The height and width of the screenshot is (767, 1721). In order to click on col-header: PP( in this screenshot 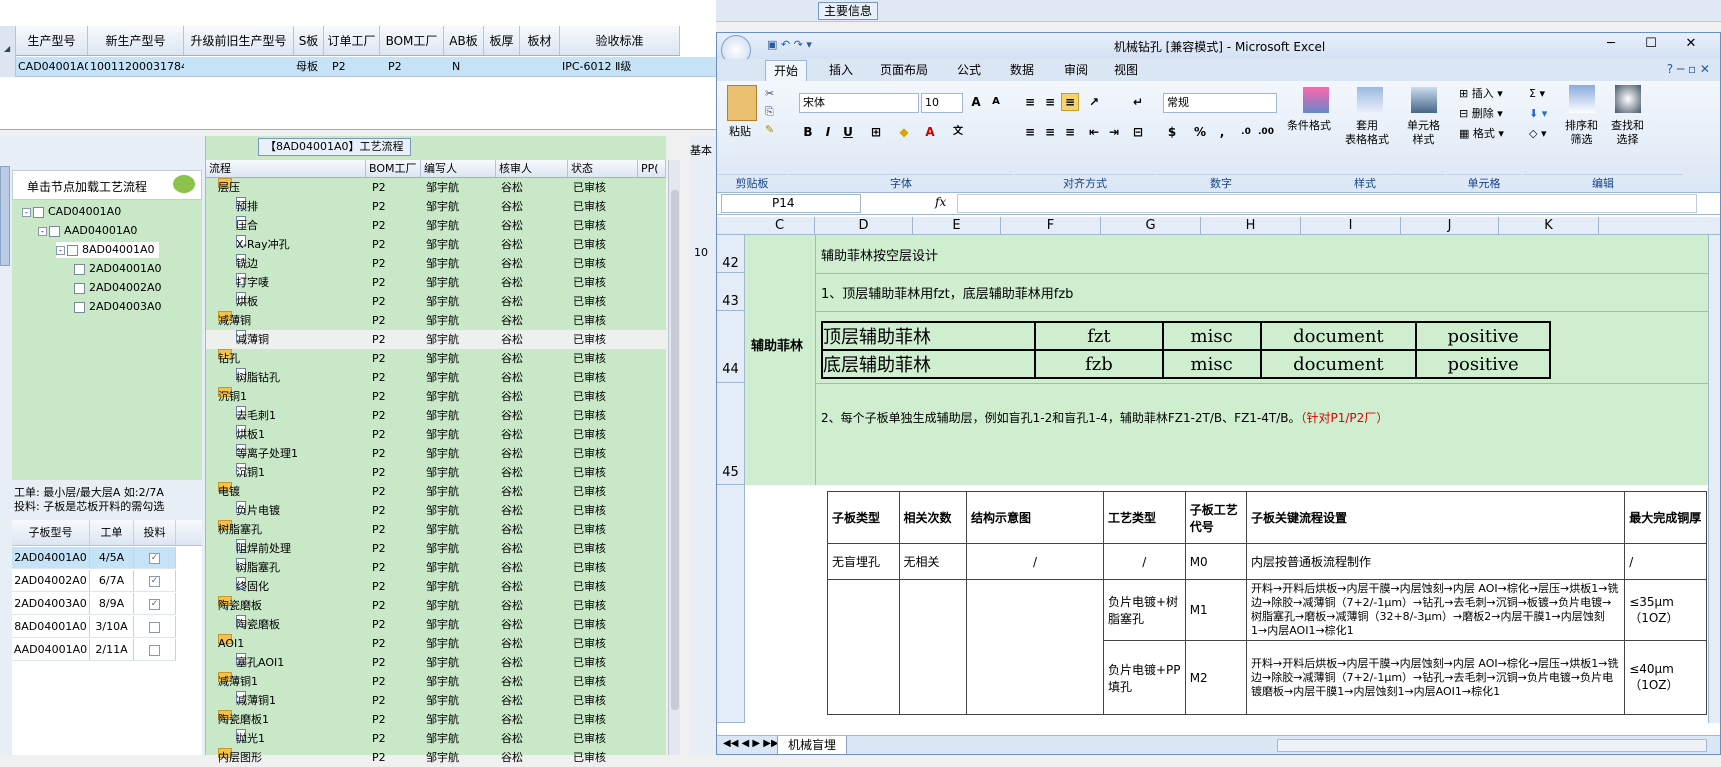, I will do `click(652, 168)`.